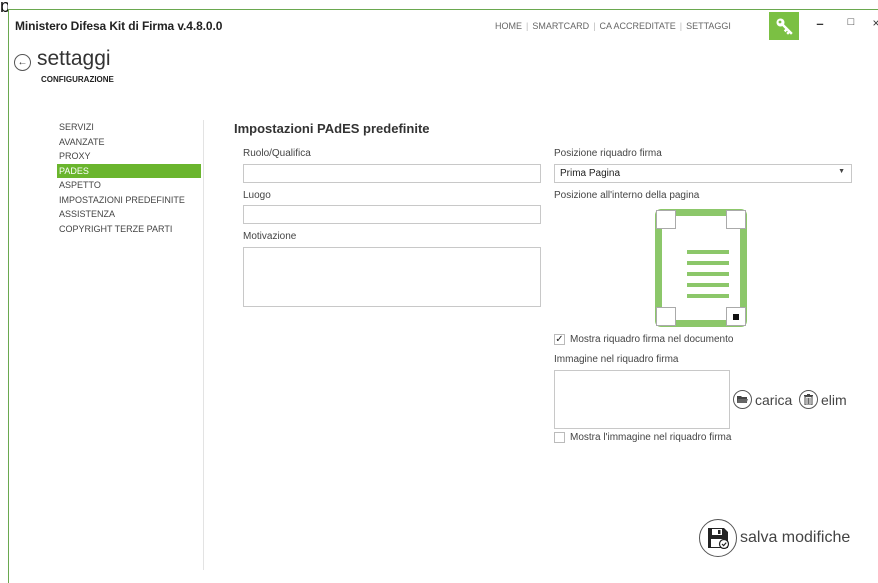  I want to click on sidebar-item-avanzate: AVANZATE, so click(129, 142).